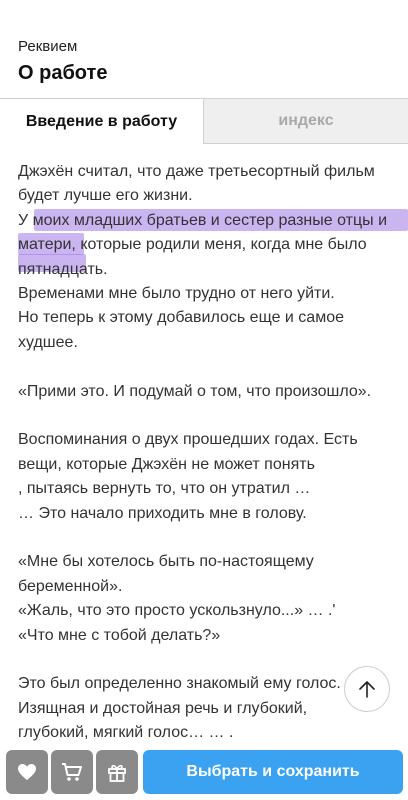 The width and height of the screenshot is (408, 800). Describe the element at coordinates (166, 562) in the screenshot. I see `text-line: «Мне бы хотелось быть по-настоящему` at that location.